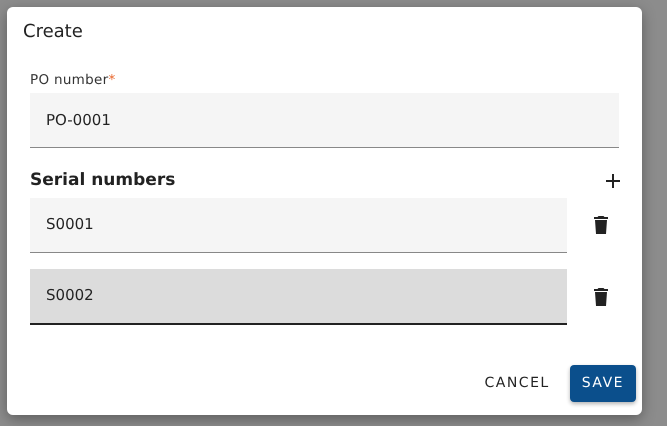 The image size is (667, 426). Describe the element at coordinates (324, 120) in the screenshot. I see `input-field: PO-0001` at that location.